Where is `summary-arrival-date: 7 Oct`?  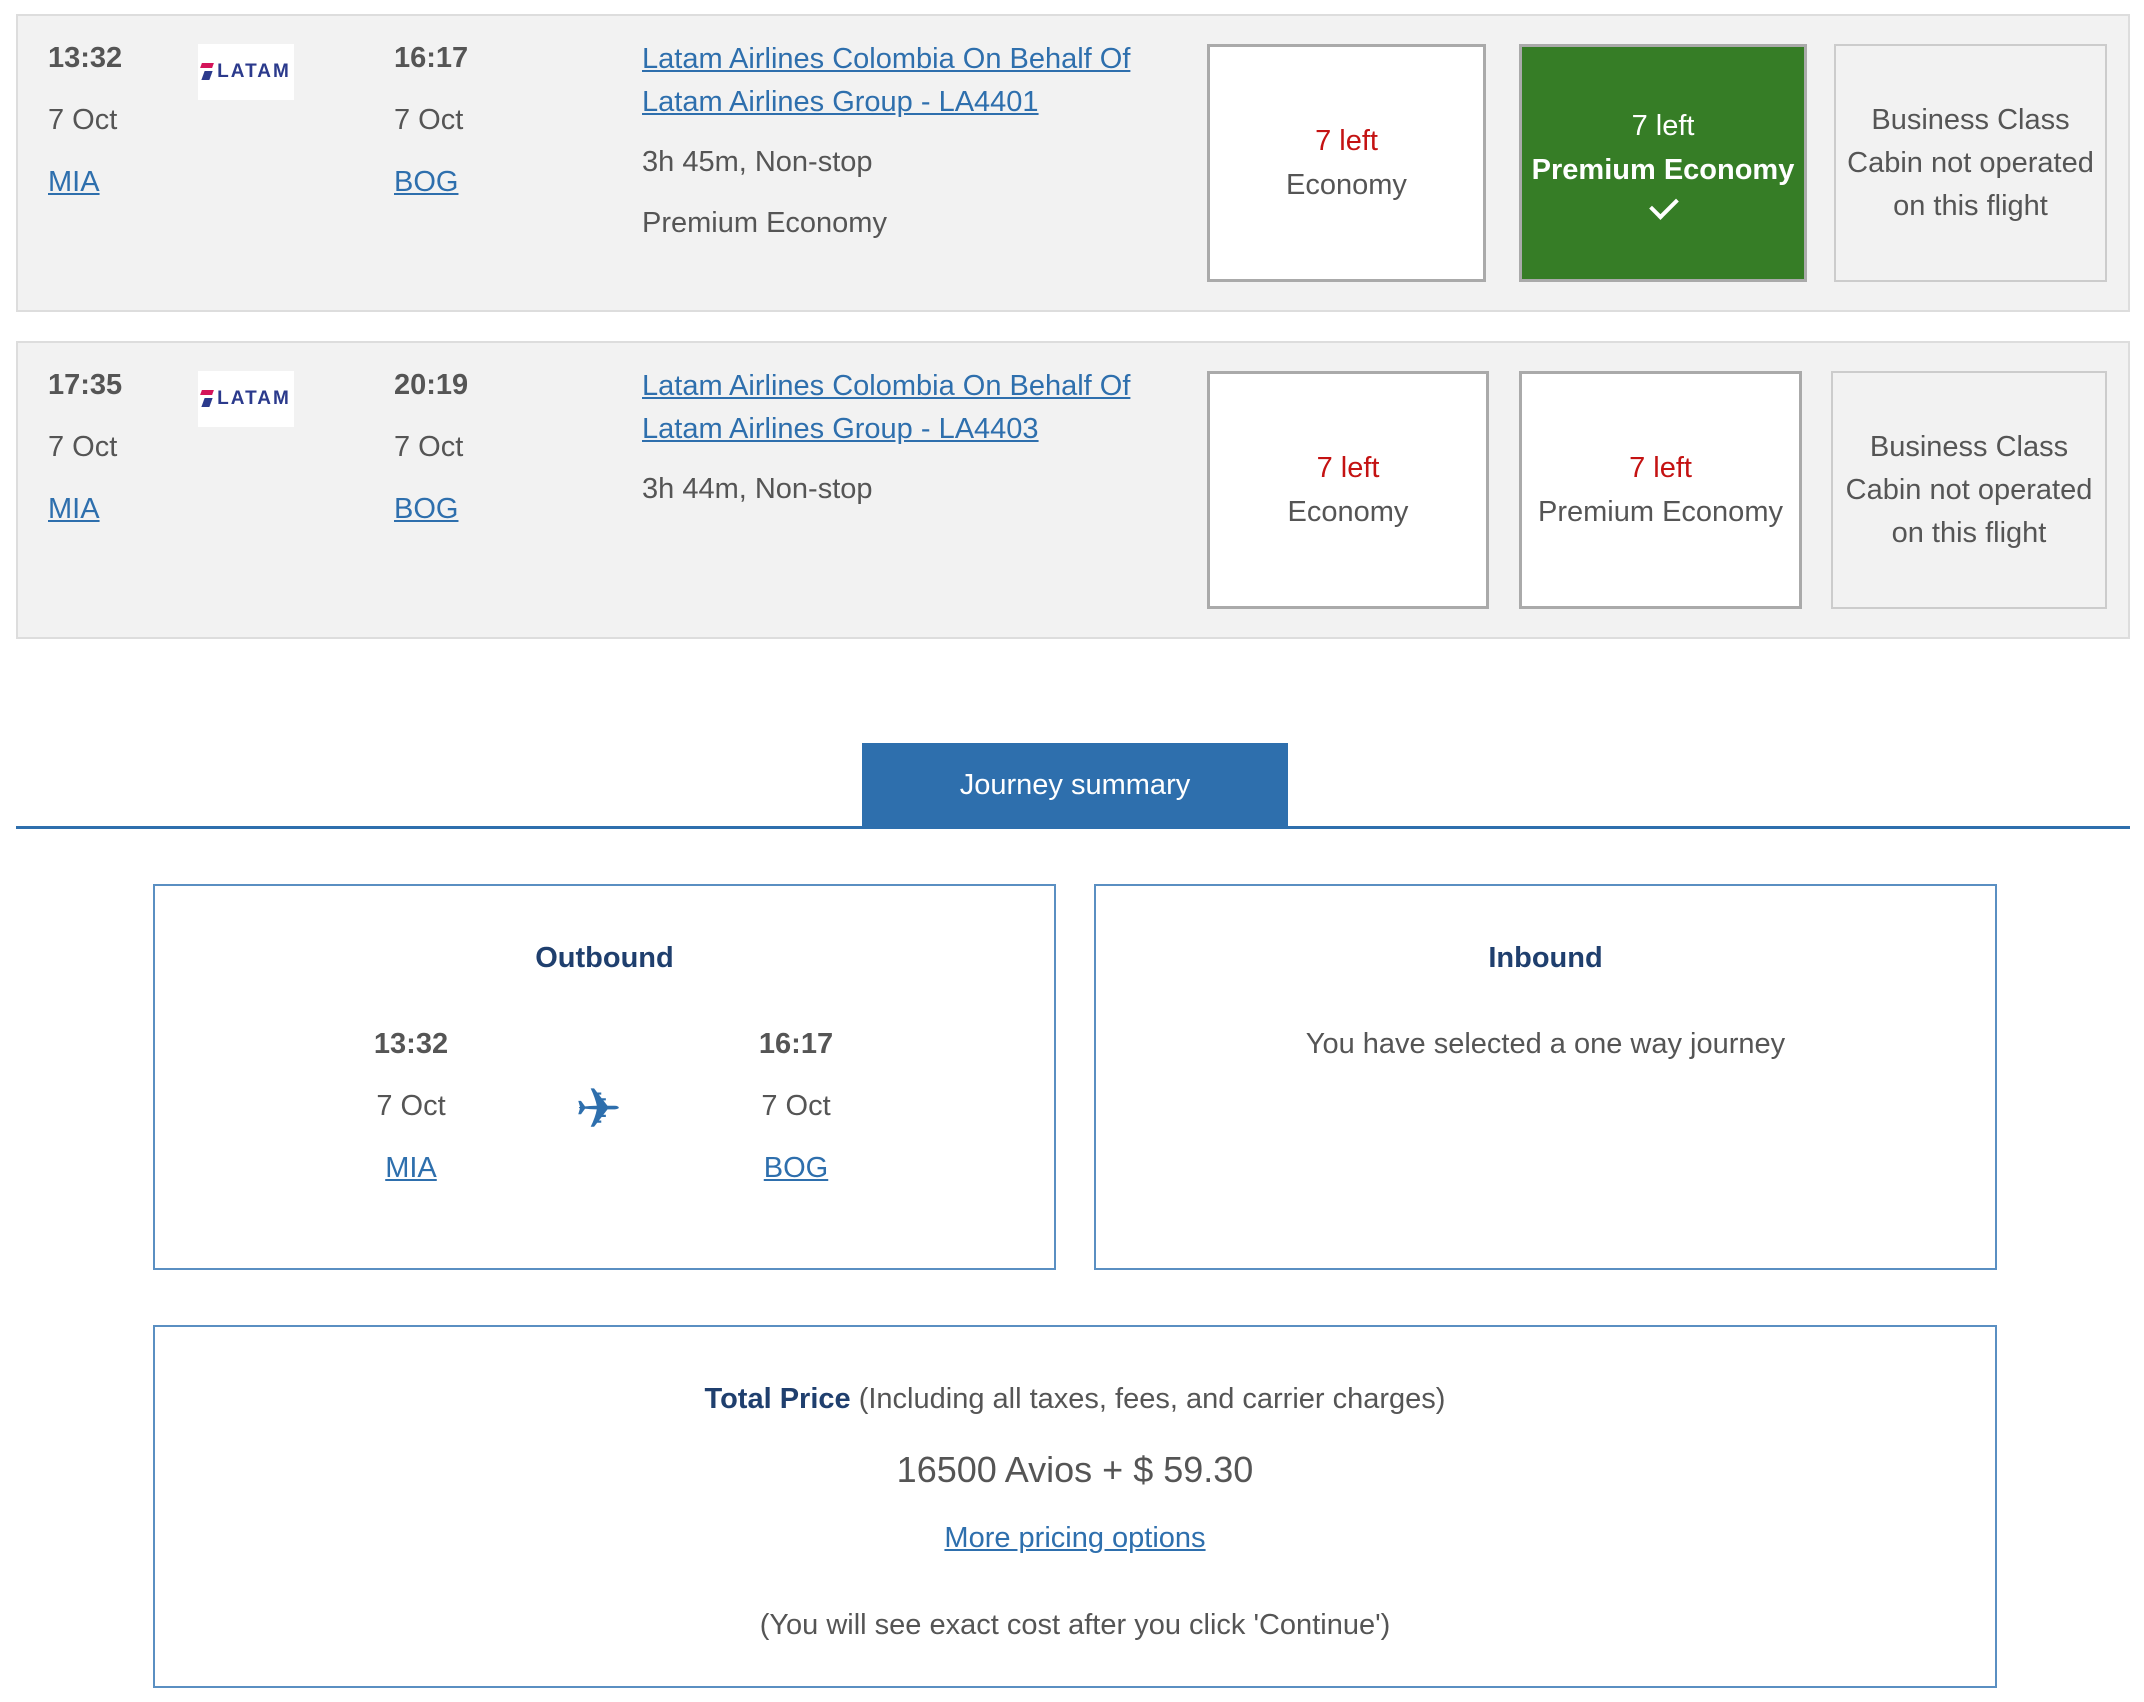 summary-arrival-date: 7 Oct is located at coordinates (796, 1106).